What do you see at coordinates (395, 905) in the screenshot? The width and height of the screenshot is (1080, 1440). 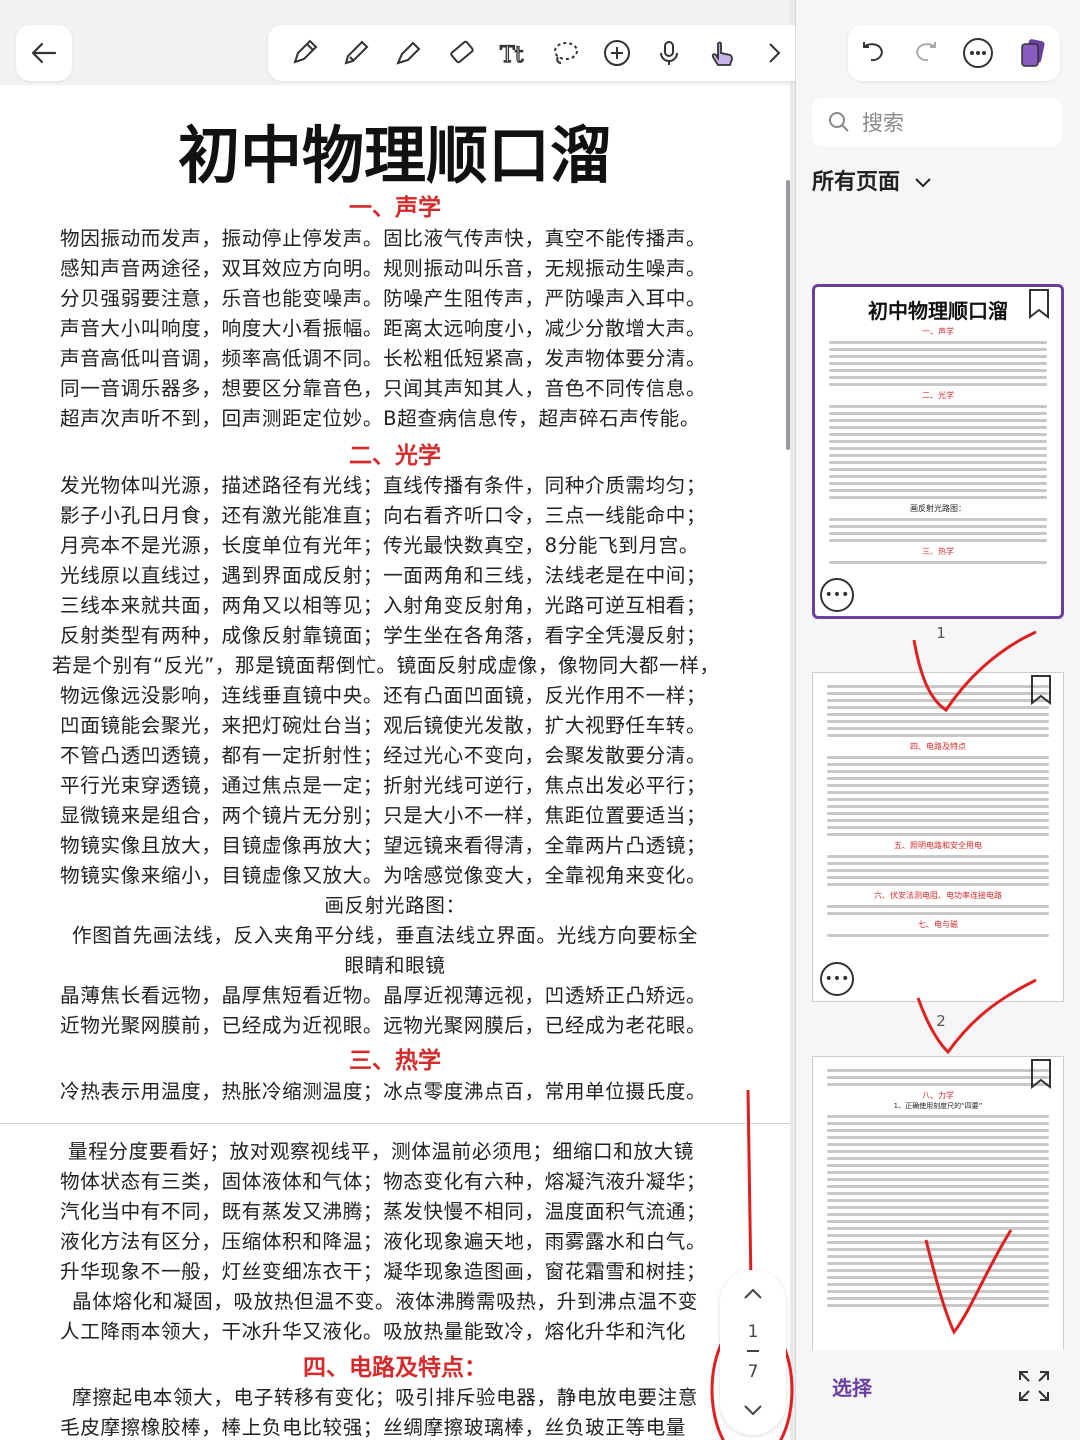 I see `text-line: 画反射光路图：` at bounding box center [395, 905].